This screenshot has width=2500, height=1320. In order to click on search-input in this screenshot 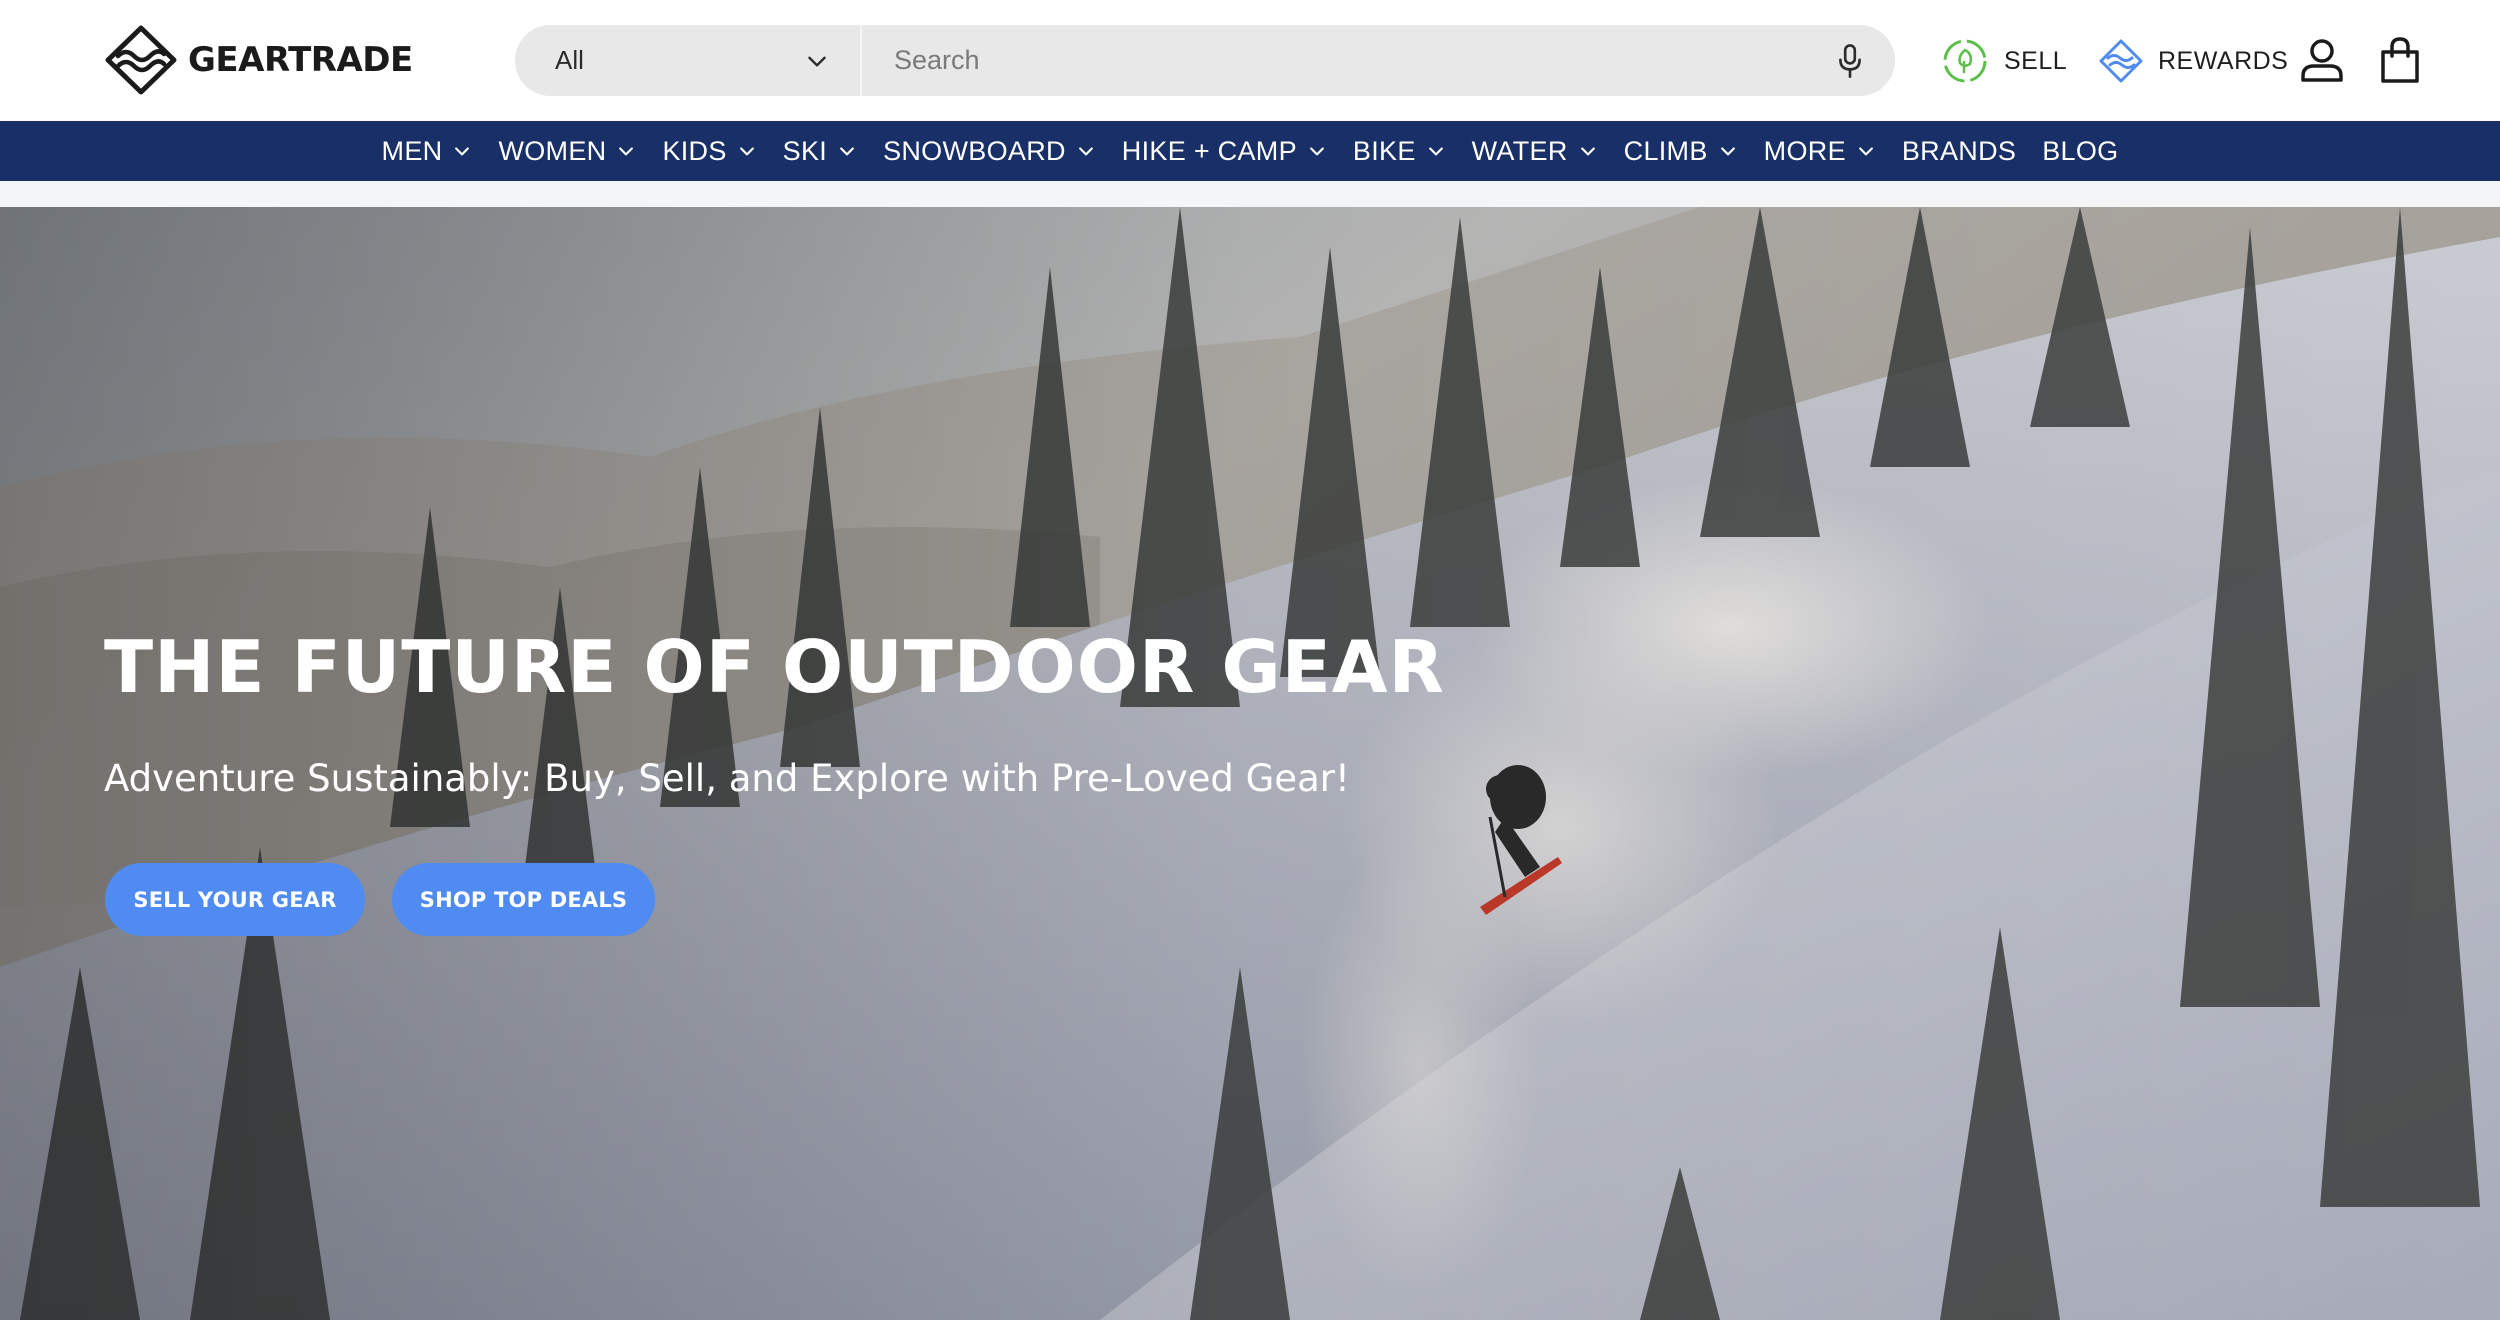, I will do `click(1333, 60)`.